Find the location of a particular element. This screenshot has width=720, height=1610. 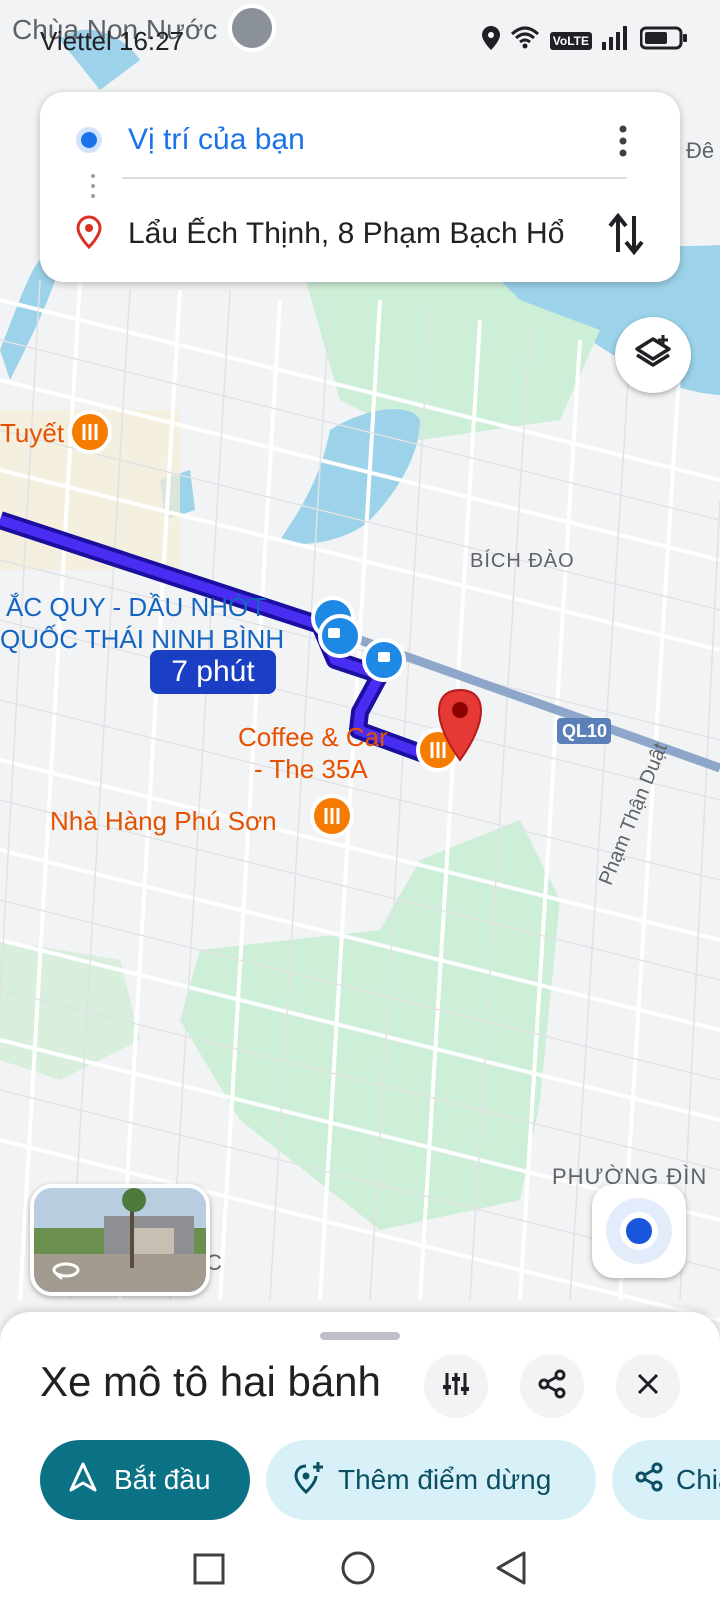

share-label: Chia sẻ is located at coordinates (698, 1479).